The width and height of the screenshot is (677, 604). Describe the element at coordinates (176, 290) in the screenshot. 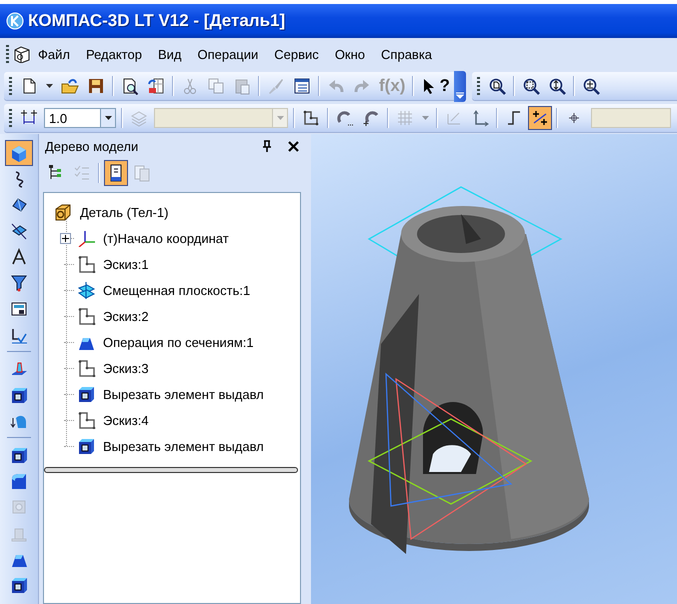

I see `tree-item: Смещенная плоскость:1` at that location.